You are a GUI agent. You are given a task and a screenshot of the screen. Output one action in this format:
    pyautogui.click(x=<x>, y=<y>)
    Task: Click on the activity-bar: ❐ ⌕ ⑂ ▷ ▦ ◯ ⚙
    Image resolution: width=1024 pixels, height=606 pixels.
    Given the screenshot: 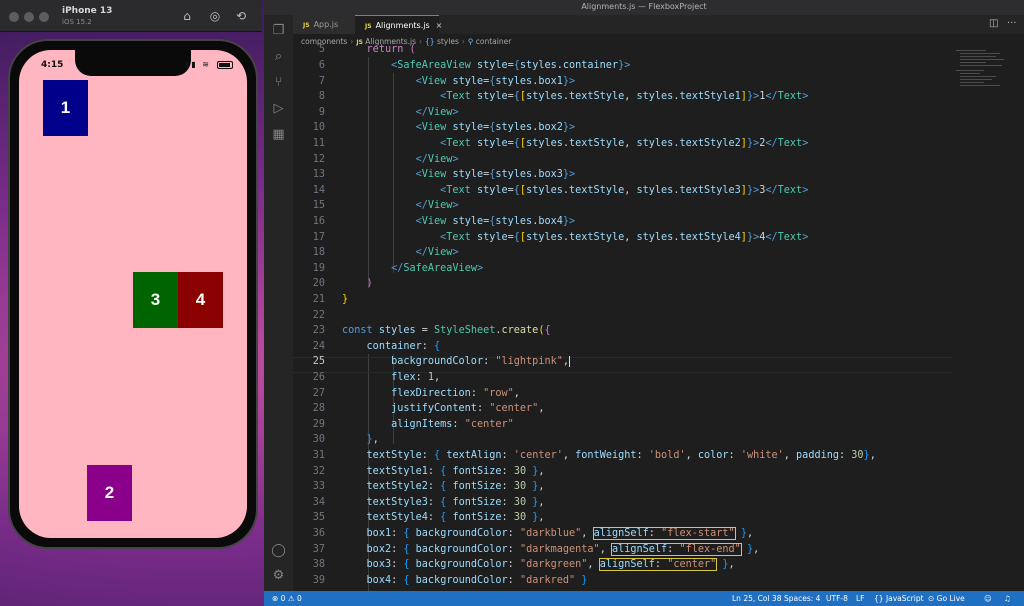 What is the action you would take?
    pyautogui.click(x=278, y=303)
    